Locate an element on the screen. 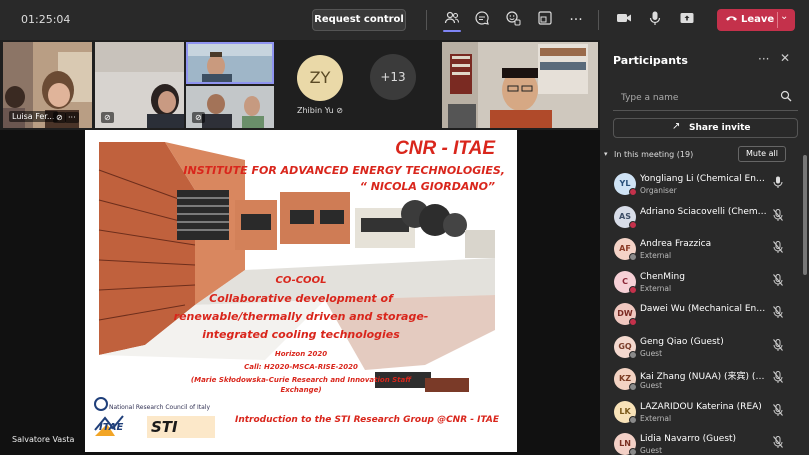  search-placeholder: Type a name is located at coordinates (650, 98).